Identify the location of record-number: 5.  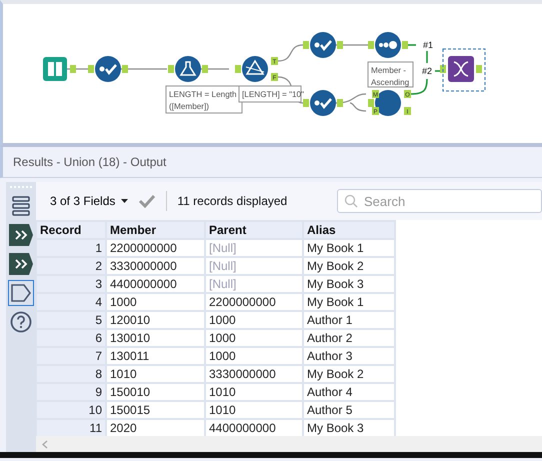
(71, 320).